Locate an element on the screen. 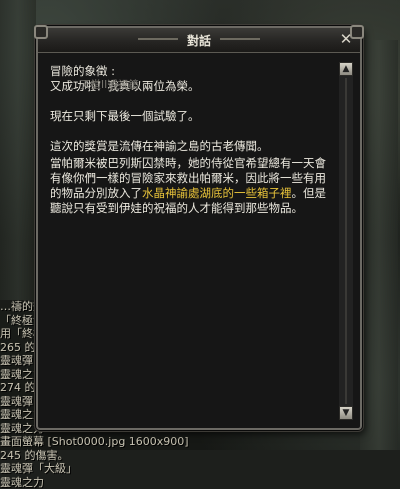 The image size is (400, 489). scrollbar: ▲ ▼ is located at coordinates (346, 241).